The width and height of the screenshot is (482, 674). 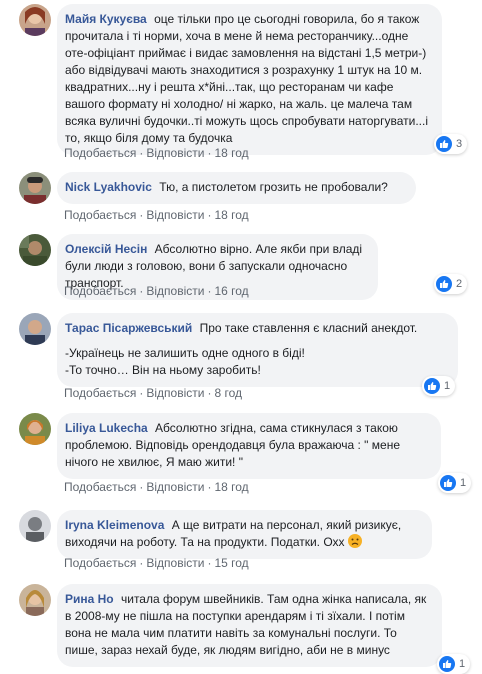 I want to click on timestamp: 8 год, so click(x=228, y=393).